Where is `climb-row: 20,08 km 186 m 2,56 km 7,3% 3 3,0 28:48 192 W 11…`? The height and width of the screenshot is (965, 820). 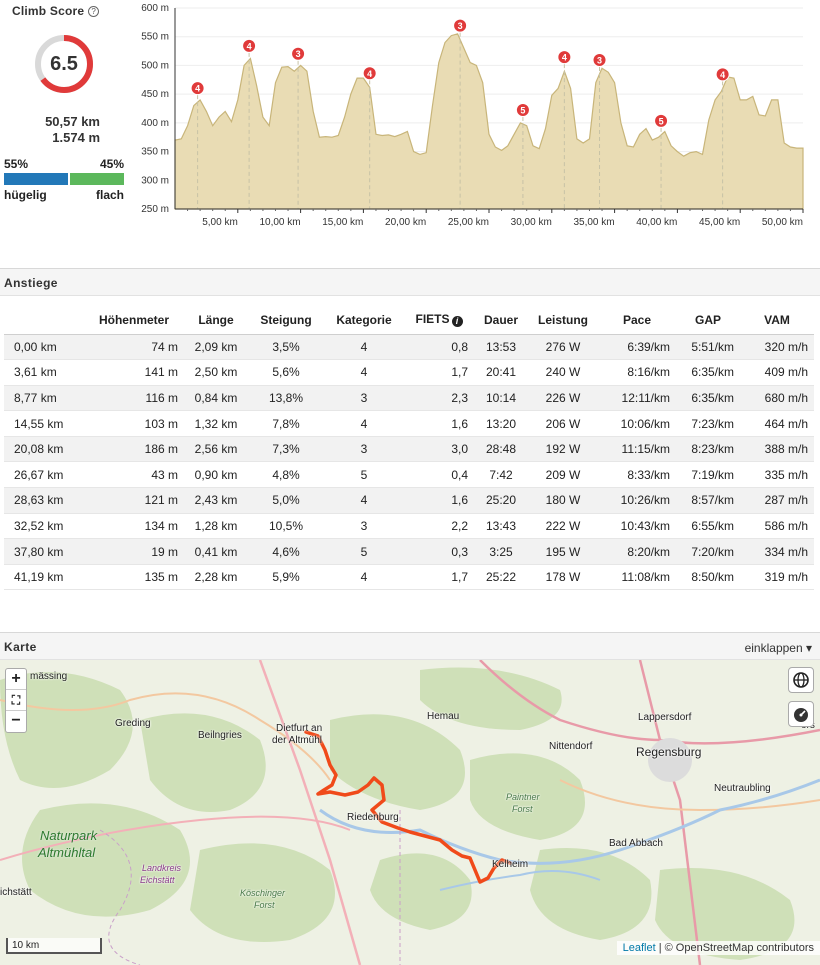 climb-row: 20,08 km 186 m 2,56 km 7,3% 3 3,0 28:48 192 W 11… is located at coordinates (409, 449).